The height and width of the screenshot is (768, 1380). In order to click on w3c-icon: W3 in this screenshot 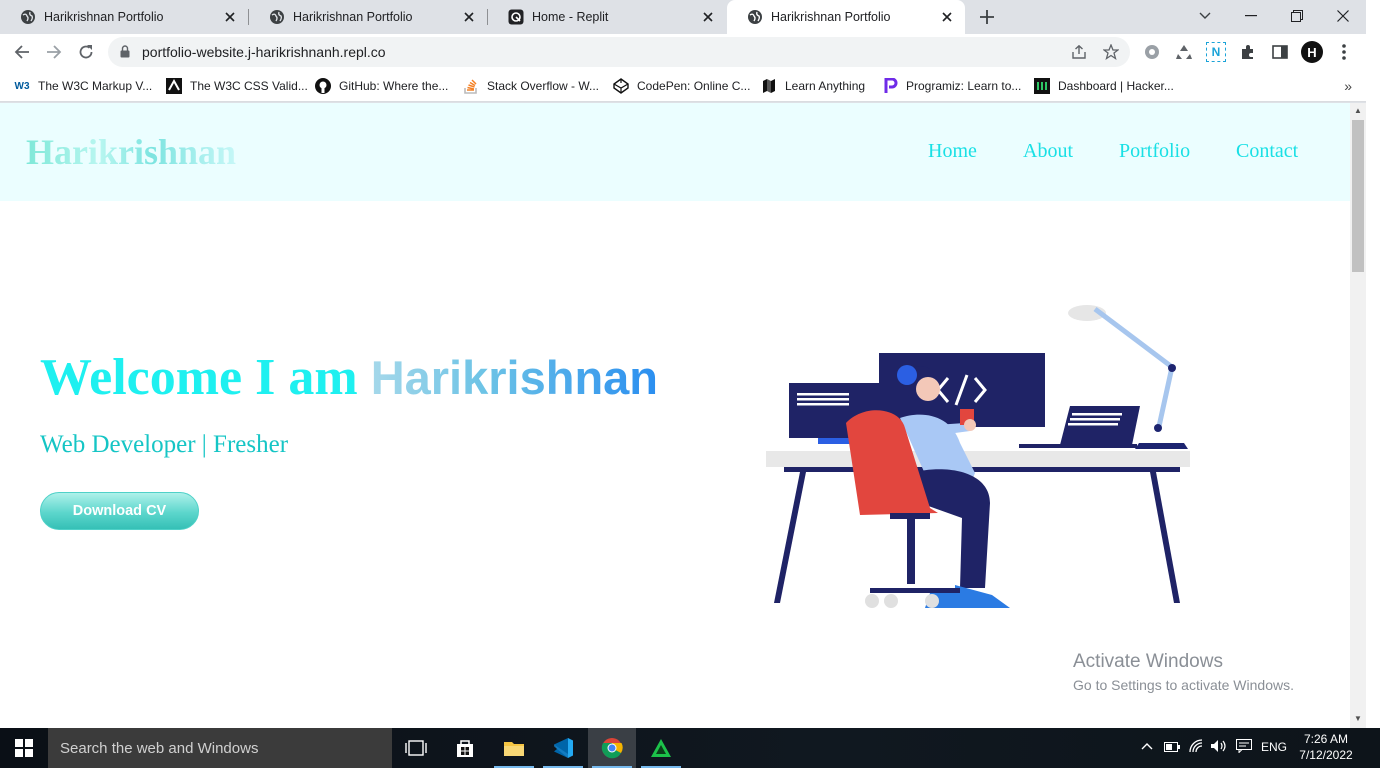, I will do `click(22, 86)`.